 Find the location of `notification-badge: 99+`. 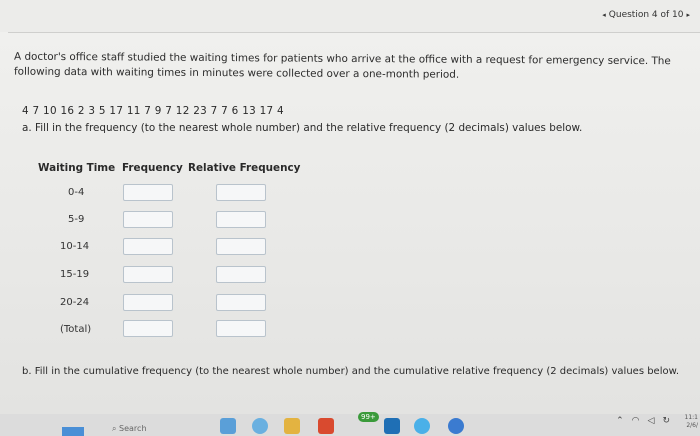

notification-badge: 99+ is located at coordinates (368, 417).